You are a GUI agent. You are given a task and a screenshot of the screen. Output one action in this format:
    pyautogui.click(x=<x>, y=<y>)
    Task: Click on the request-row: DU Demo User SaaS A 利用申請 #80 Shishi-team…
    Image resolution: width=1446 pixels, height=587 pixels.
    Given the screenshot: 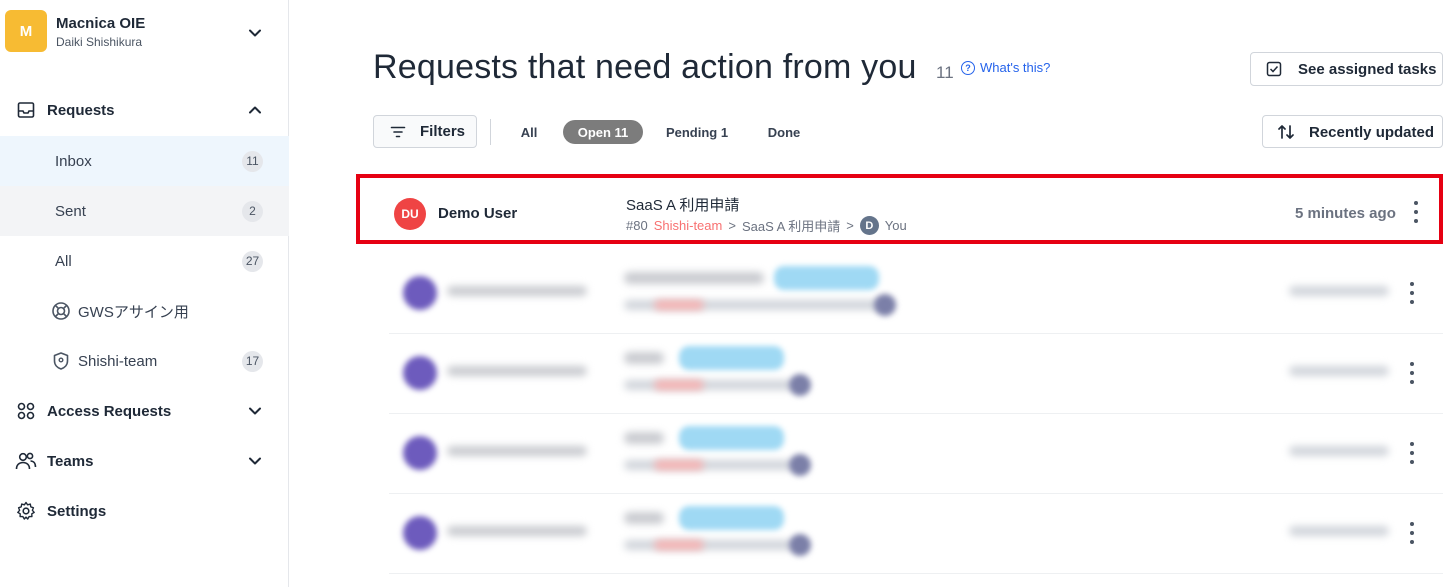 What is the action you would take?
    pyautogui.click(x=899, y=209)
    